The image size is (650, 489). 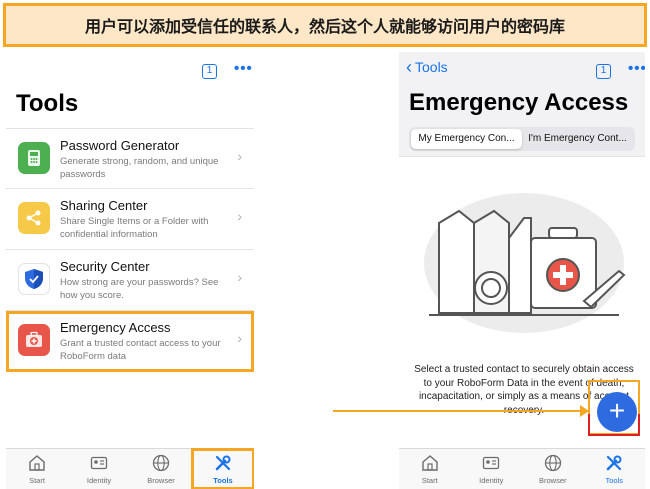 I want to click on back-button: ‹ Tools, so click(x=427, y=67).